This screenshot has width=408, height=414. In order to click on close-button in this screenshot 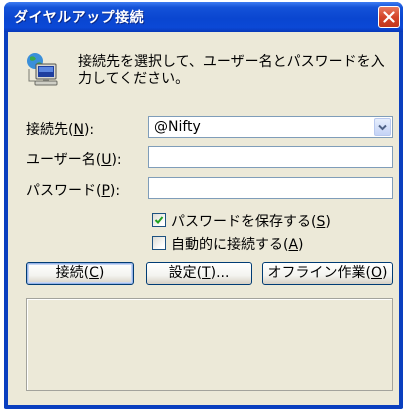, I will do `click(389, 17)`.